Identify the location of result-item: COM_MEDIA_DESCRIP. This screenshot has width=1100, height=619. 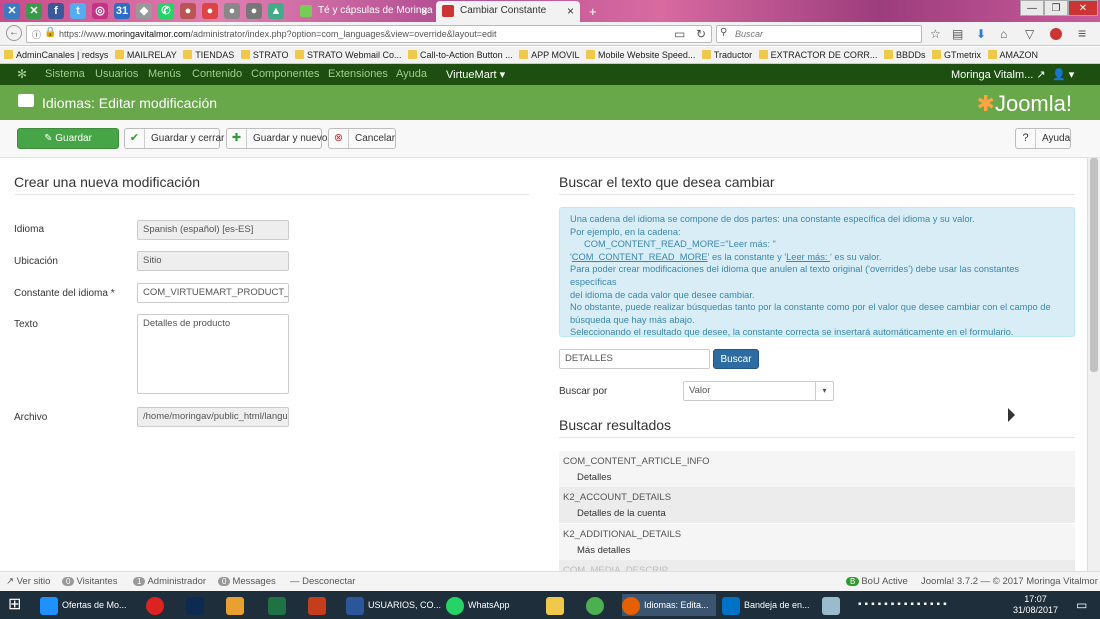
(817, 565).